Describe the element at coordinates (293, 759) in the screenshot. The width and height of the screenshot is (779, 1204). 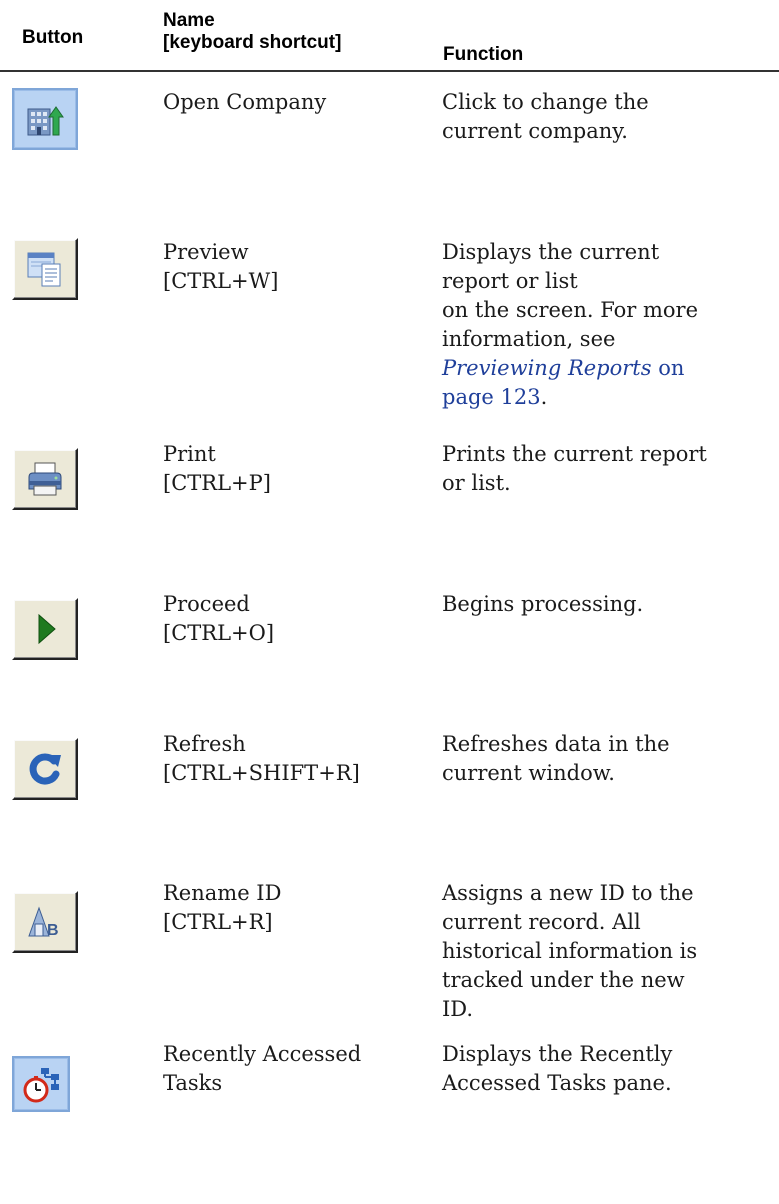
I see `button-name: Refresh [CTRL+SHIFT+R]` at that location.